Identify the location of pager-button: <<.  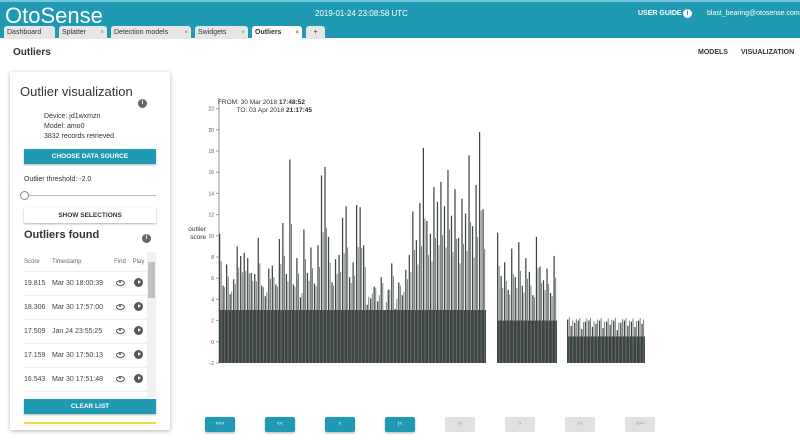
(280, 424).